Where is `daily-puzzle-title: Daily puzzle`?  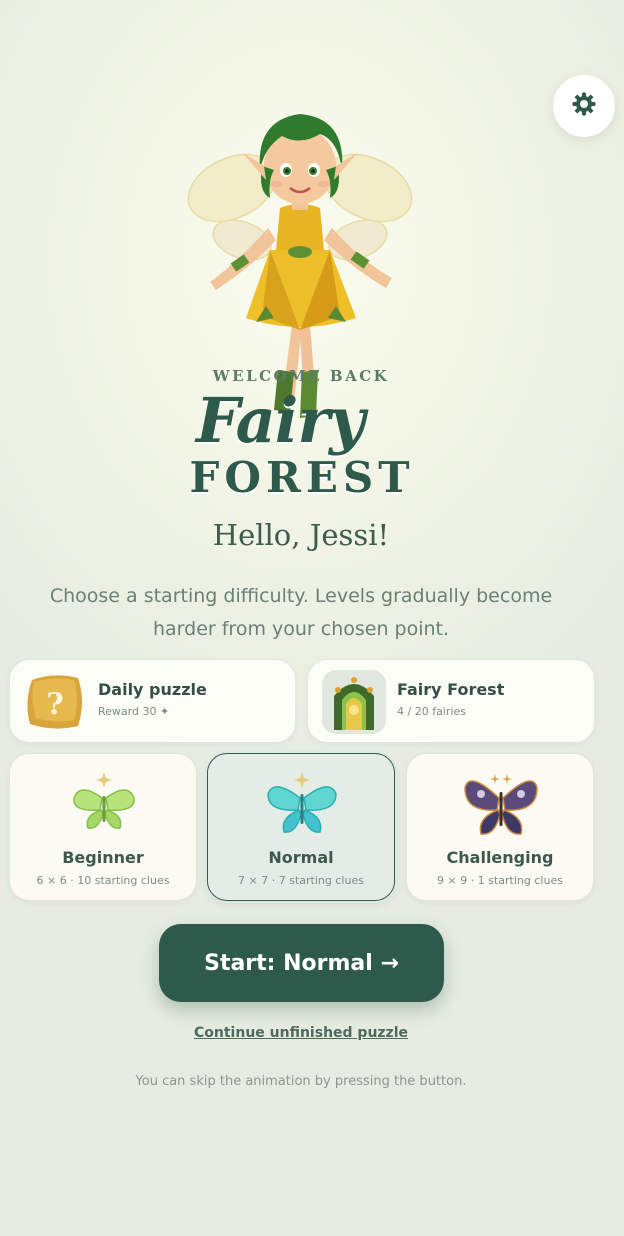
daily-puzzle-title: Daily puzzle is located at coordinates (152, 689).